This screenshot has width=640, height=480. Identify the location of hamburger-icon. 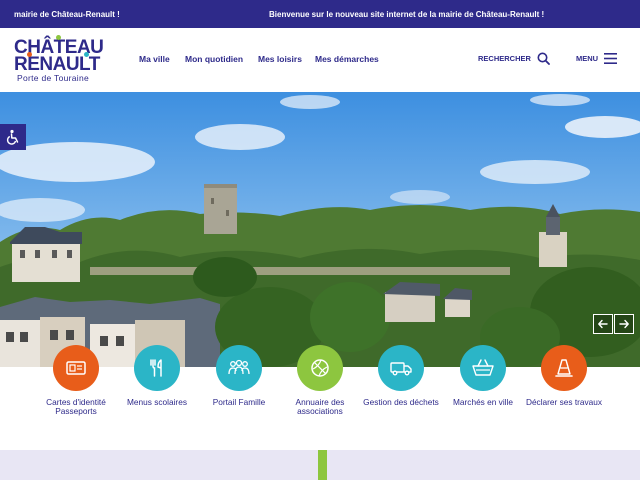
(611, 58).